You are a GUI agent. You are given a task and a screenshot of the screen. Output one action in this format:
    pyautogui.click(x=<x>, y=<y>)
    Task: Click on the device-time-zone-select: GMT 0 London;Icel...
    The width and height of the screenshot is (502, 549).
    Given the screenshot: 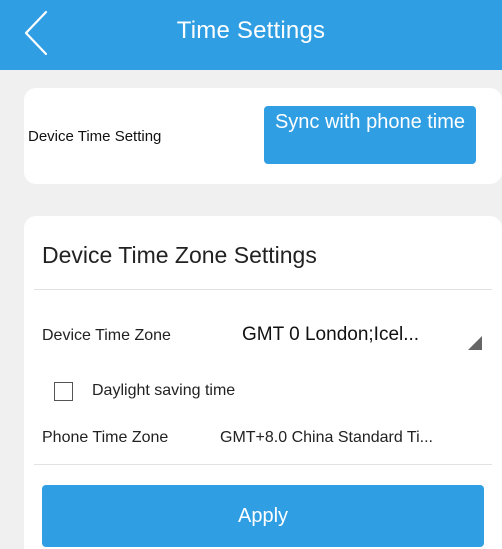 What is the action you would take?
    pyautogui.click(x=357, y=336)
    